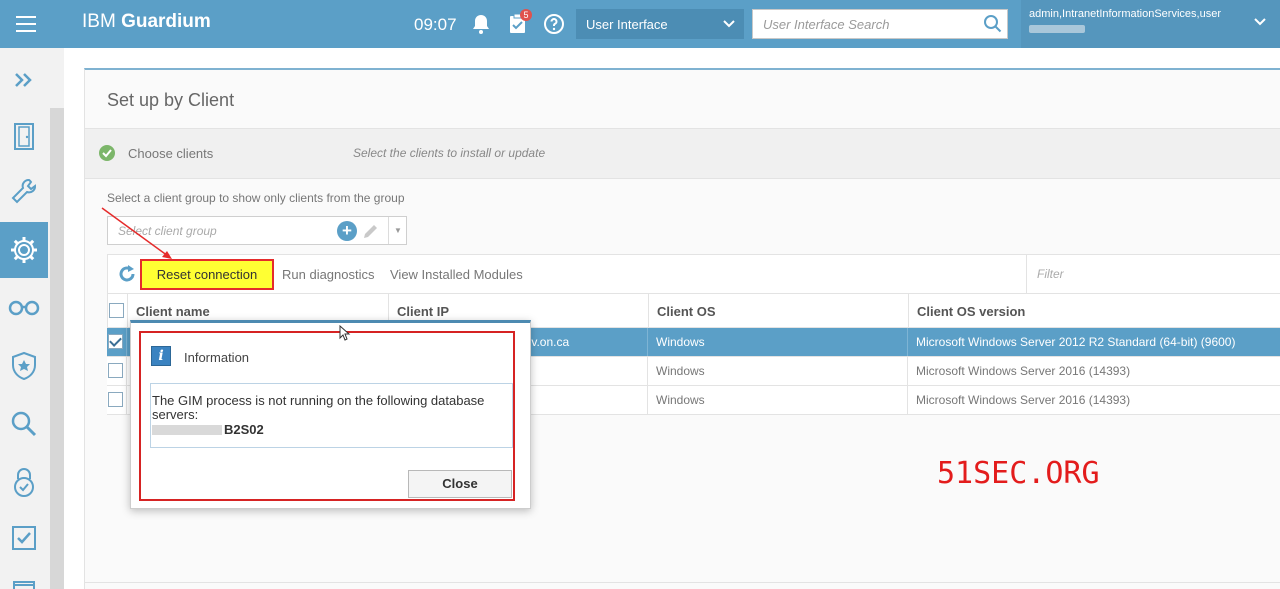 The height and width of the screenshot is (589, 1280). Describe the element at coordinates (332, 430) in the screenshot. I see `server-line: B2S02` at that location.